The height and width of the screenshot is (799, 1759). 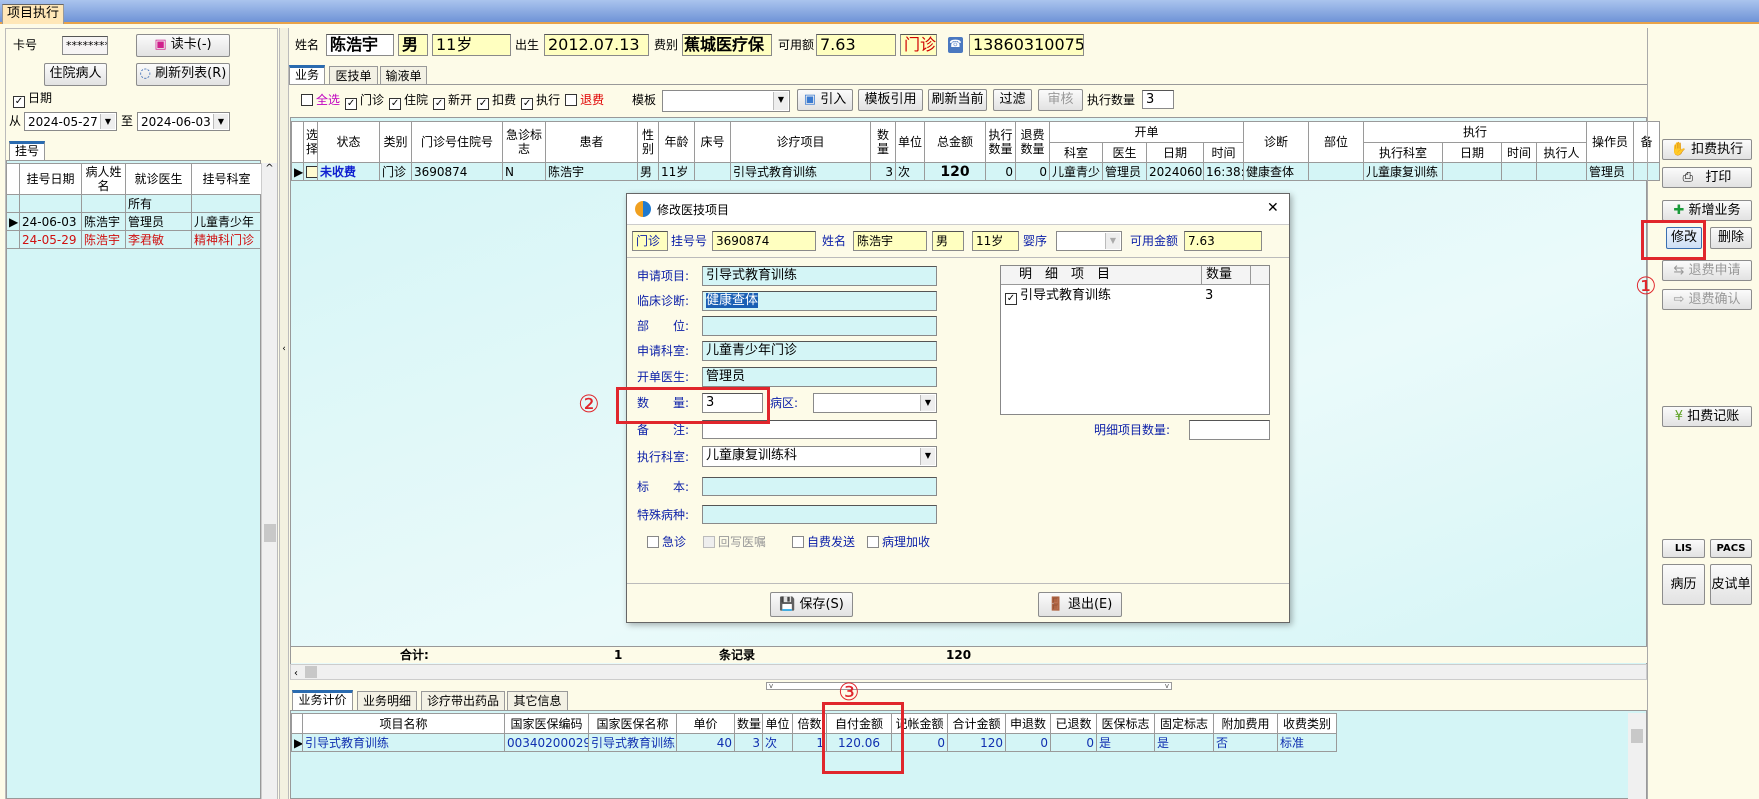 I want to click on column-header: 已退数, so click(x=1073, y=723).